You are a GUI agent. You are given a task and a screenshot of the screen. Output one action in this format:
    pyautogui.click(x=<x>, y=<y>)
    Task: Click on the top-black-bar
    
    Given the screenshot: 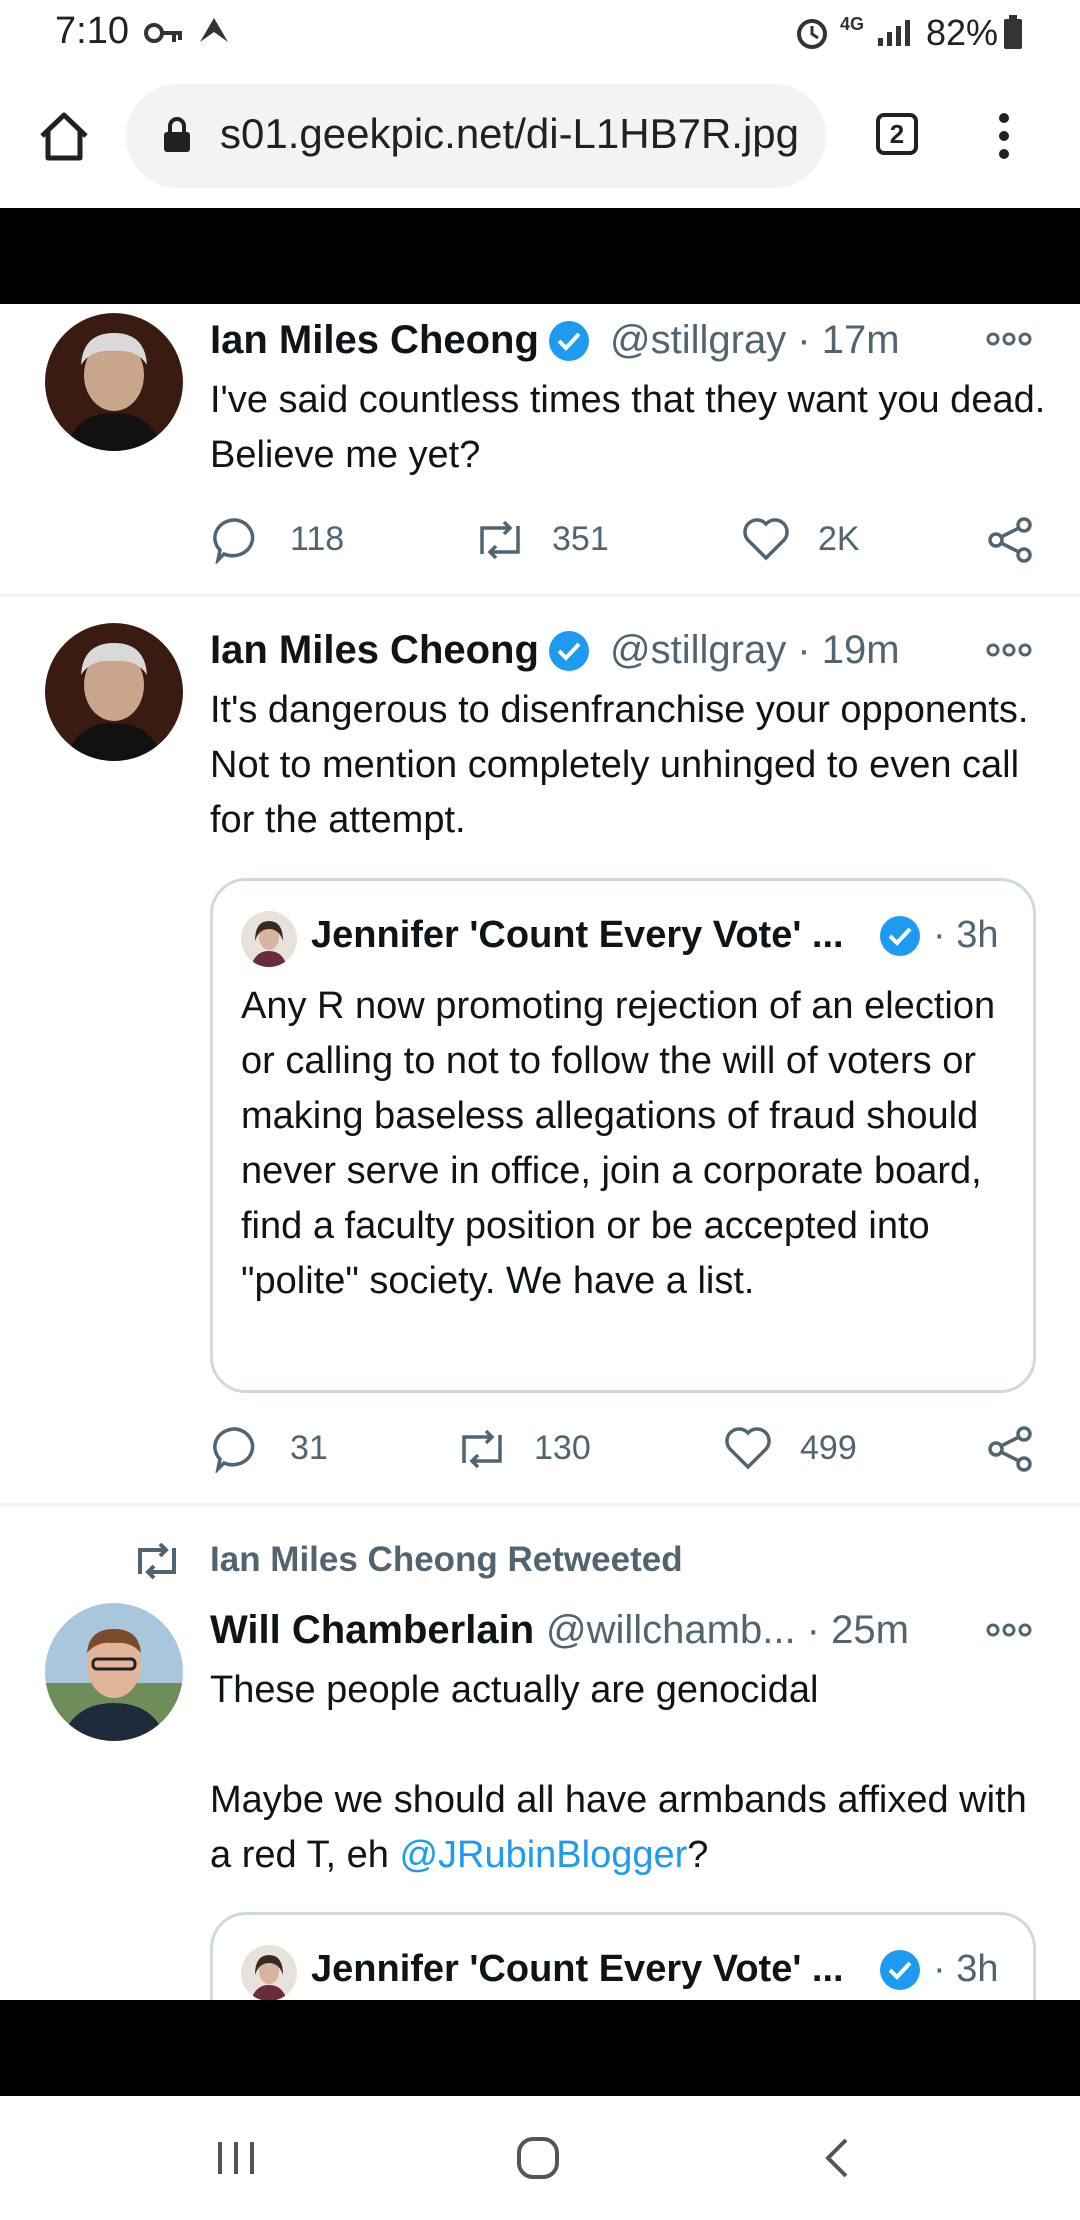 What is the action you would take?
    pyautogui.click(x=540, y=256)
    